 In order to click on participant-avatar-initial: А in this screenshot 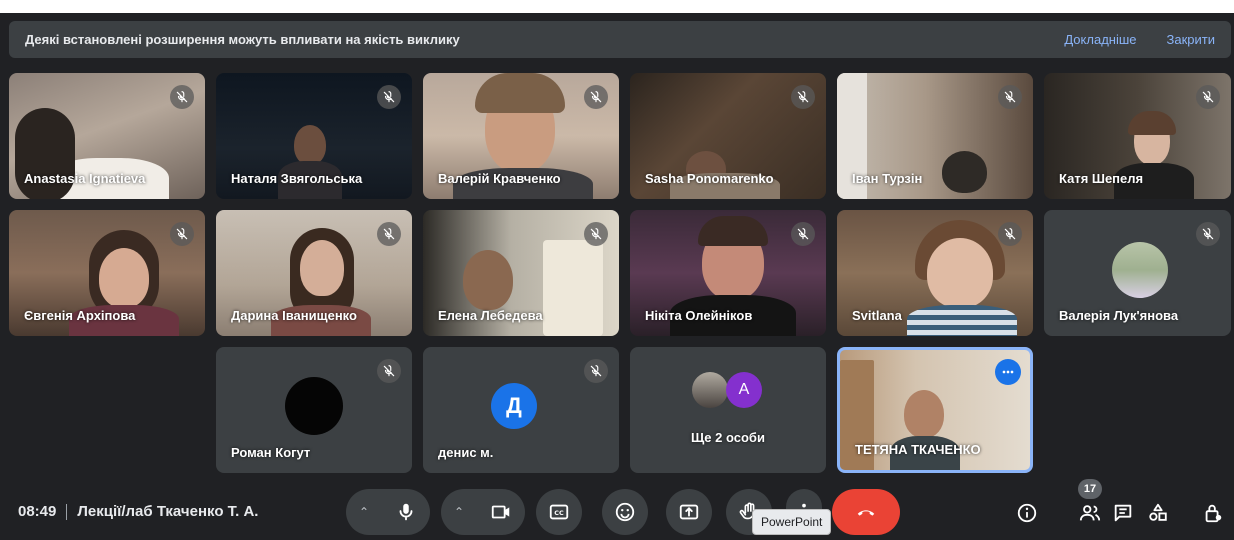, I will do `click(744, 390)`.